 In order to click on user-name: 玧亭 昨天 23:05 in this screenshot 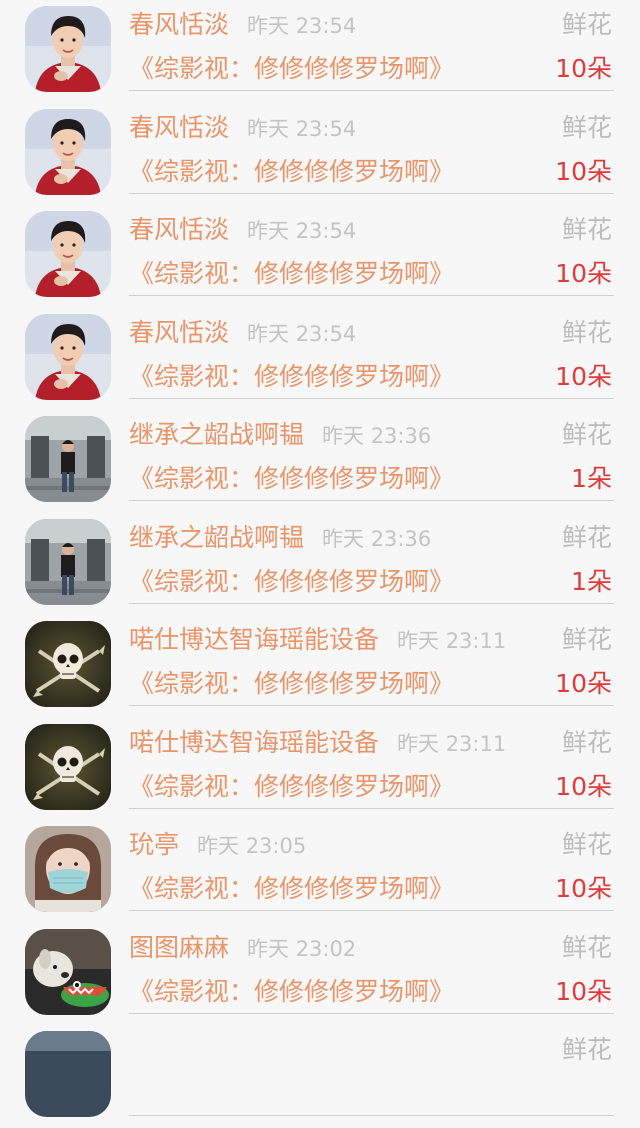, I will do `click(217, 845)`.